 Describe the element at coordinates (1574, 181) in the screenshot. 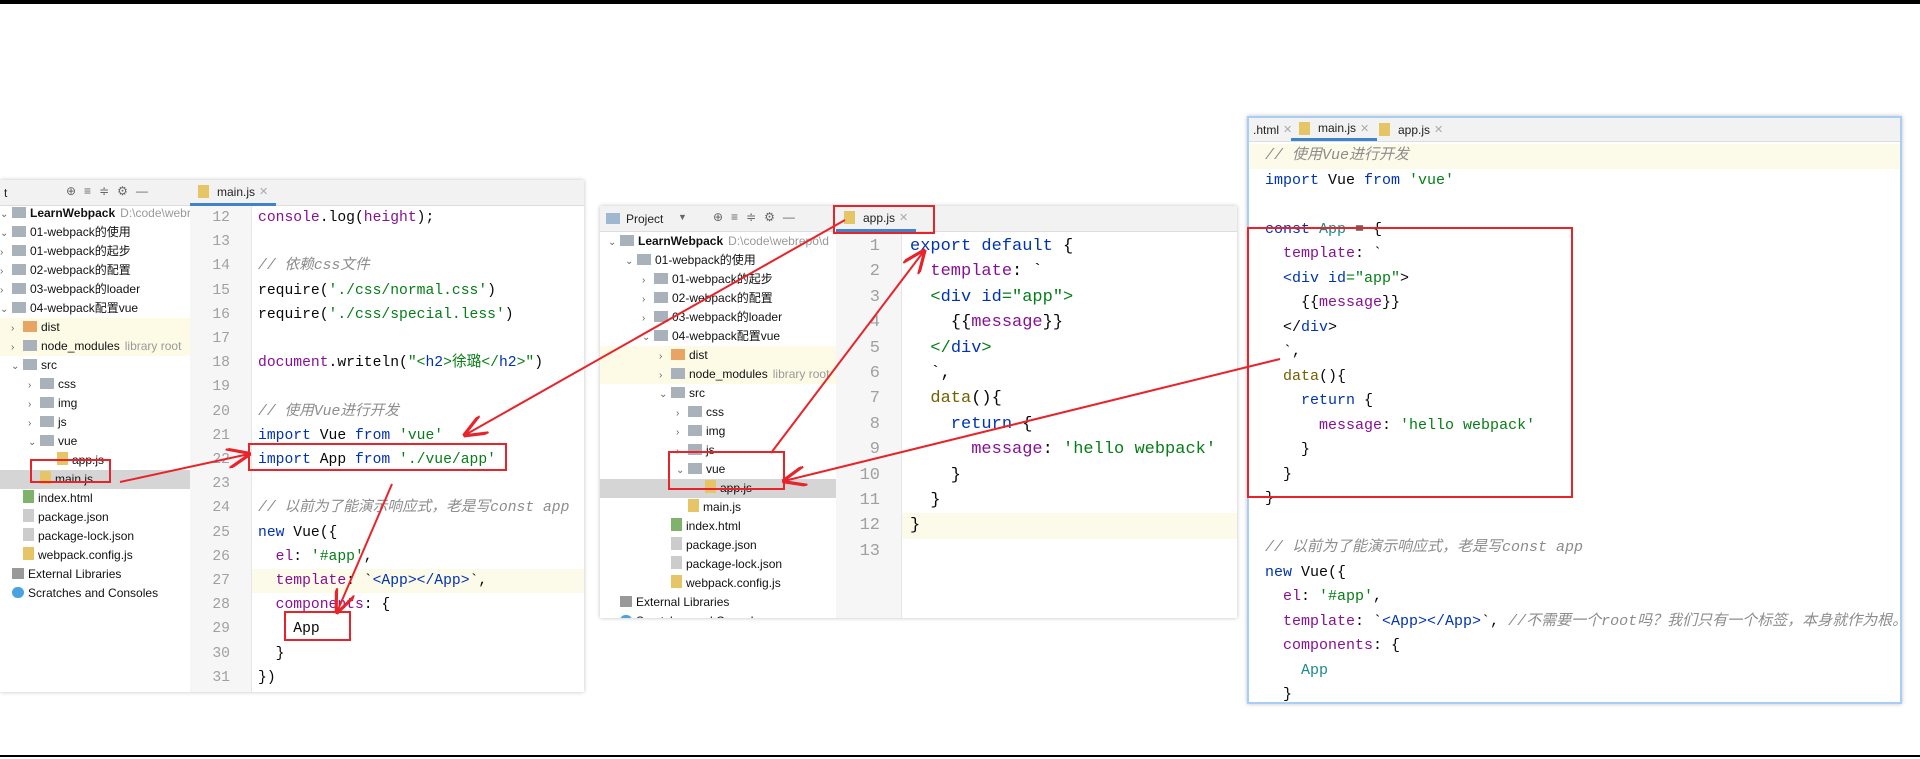

I see `code-line: import Vue from 'vue'` at that location.